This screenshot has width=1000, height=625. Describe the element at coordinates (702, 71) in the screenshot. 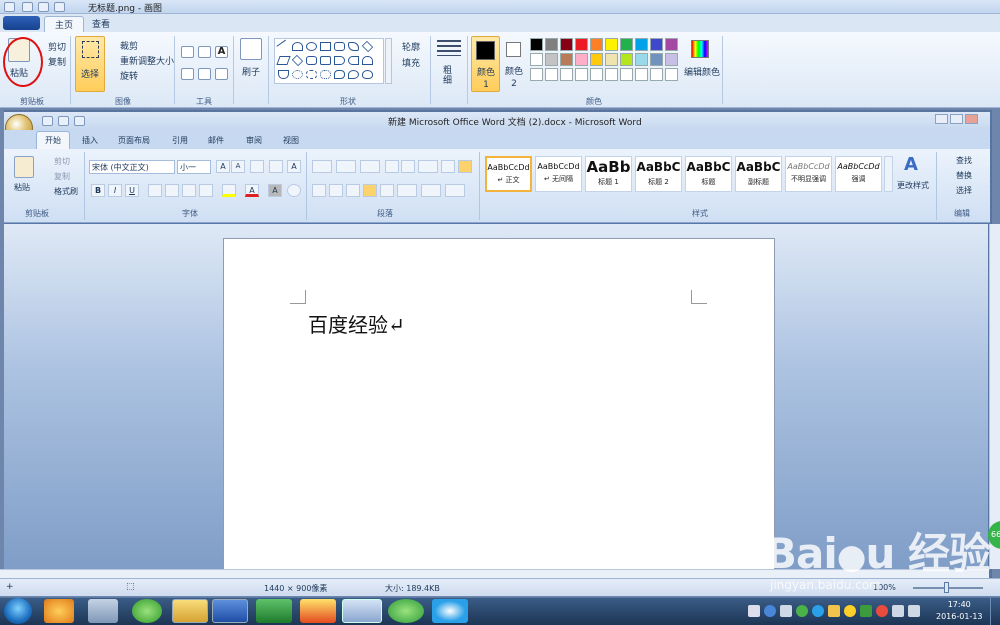

I see `edit-colors-button: 编辑颜色` at that location.